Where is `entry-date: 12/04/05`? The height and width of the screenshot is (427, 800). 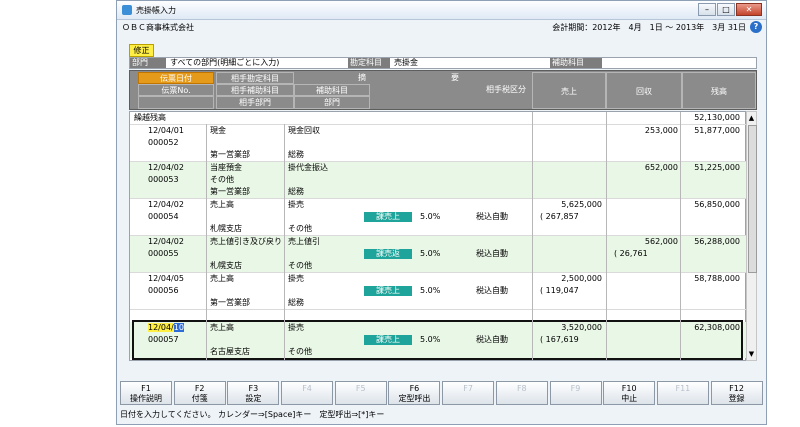
entry-date: 12/04/05 is located at coordinates (166, 279).